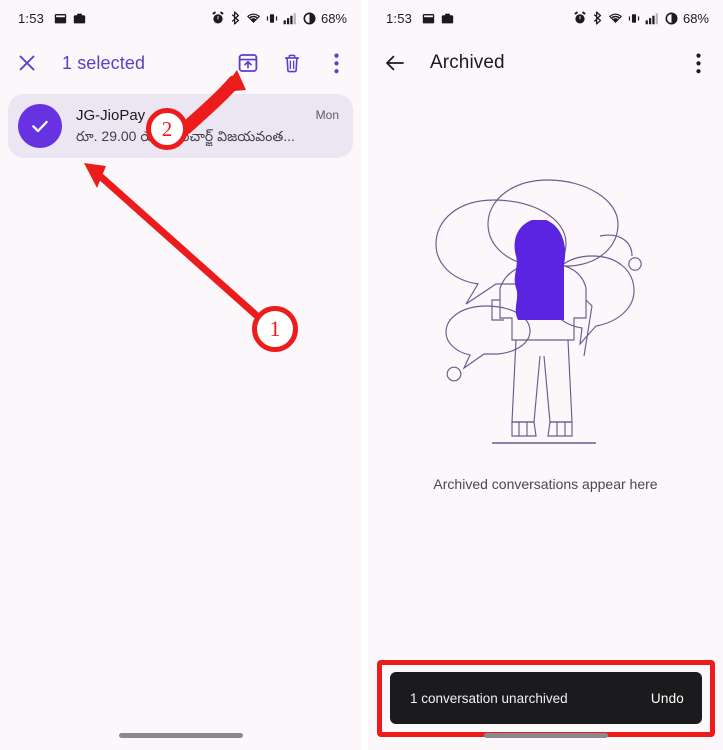  I want to click on archived-actions, so click(698, 63).